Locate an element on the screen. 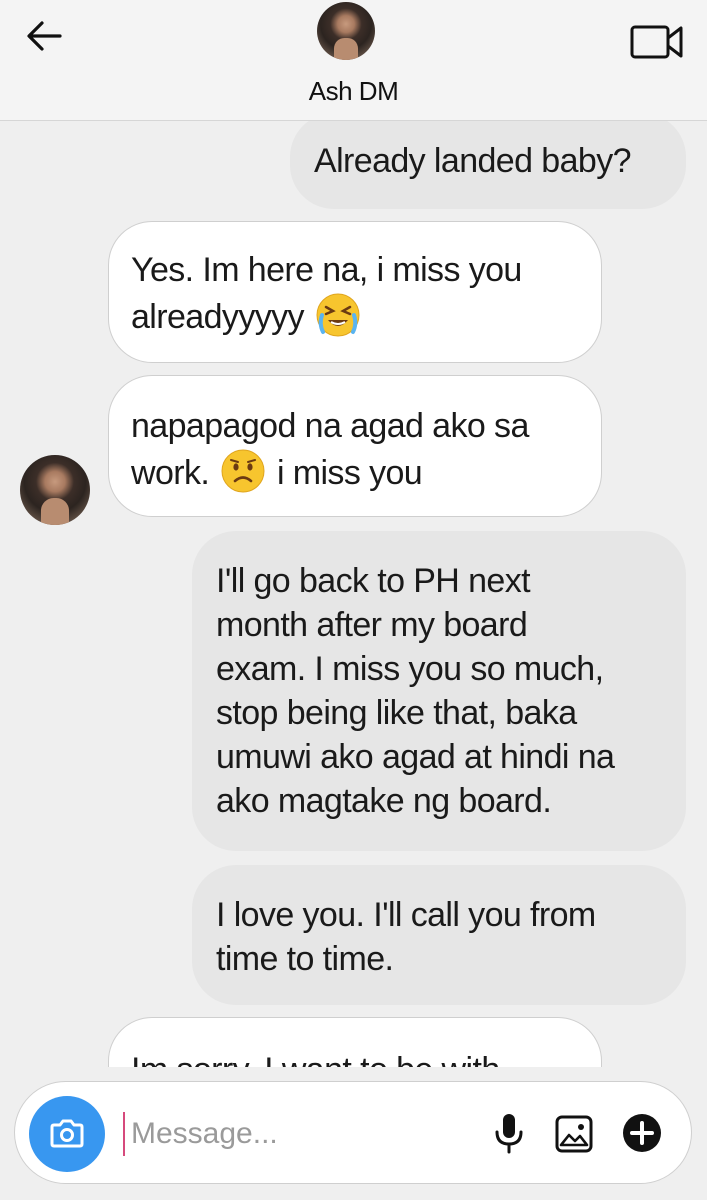  loudly-crying-face-emoji is located at coordinates (338, 315).